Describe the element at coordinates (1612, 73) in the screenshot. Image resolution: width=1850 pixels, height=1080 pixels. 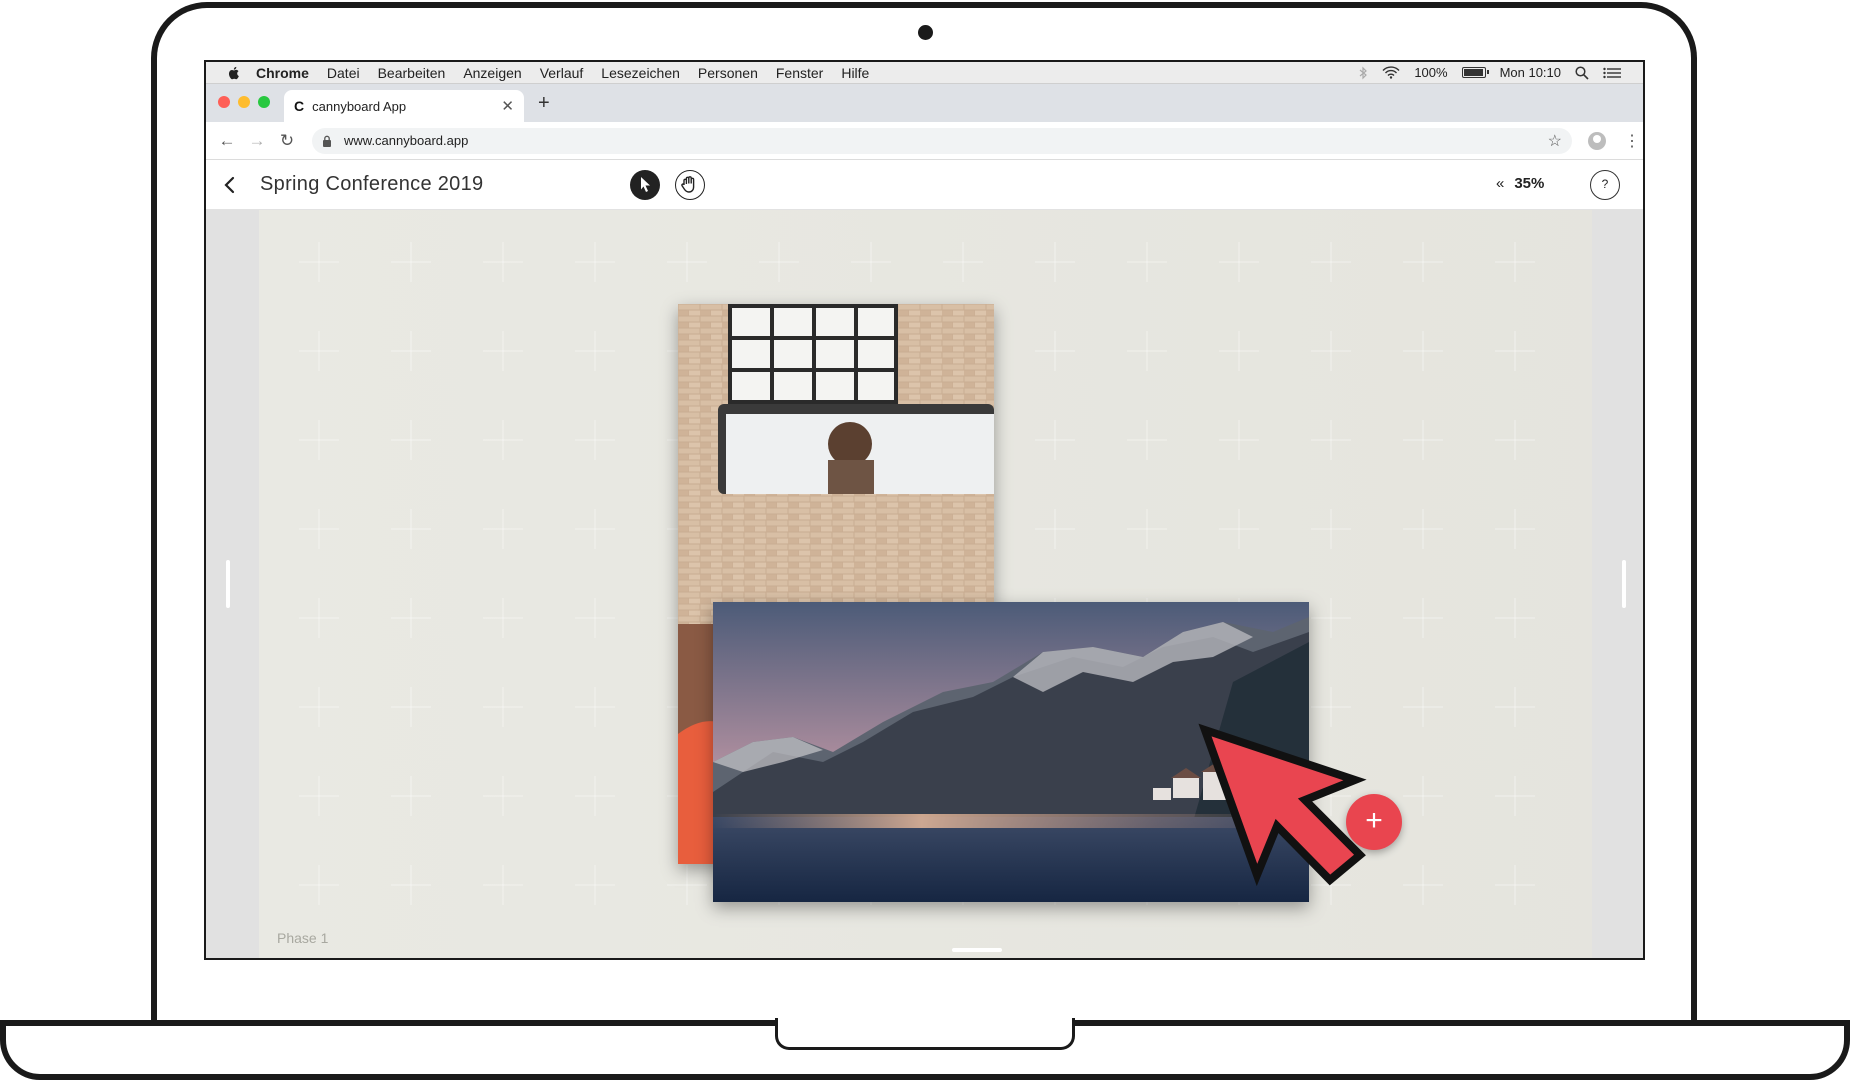
I see `notification-center-icon` at that location.